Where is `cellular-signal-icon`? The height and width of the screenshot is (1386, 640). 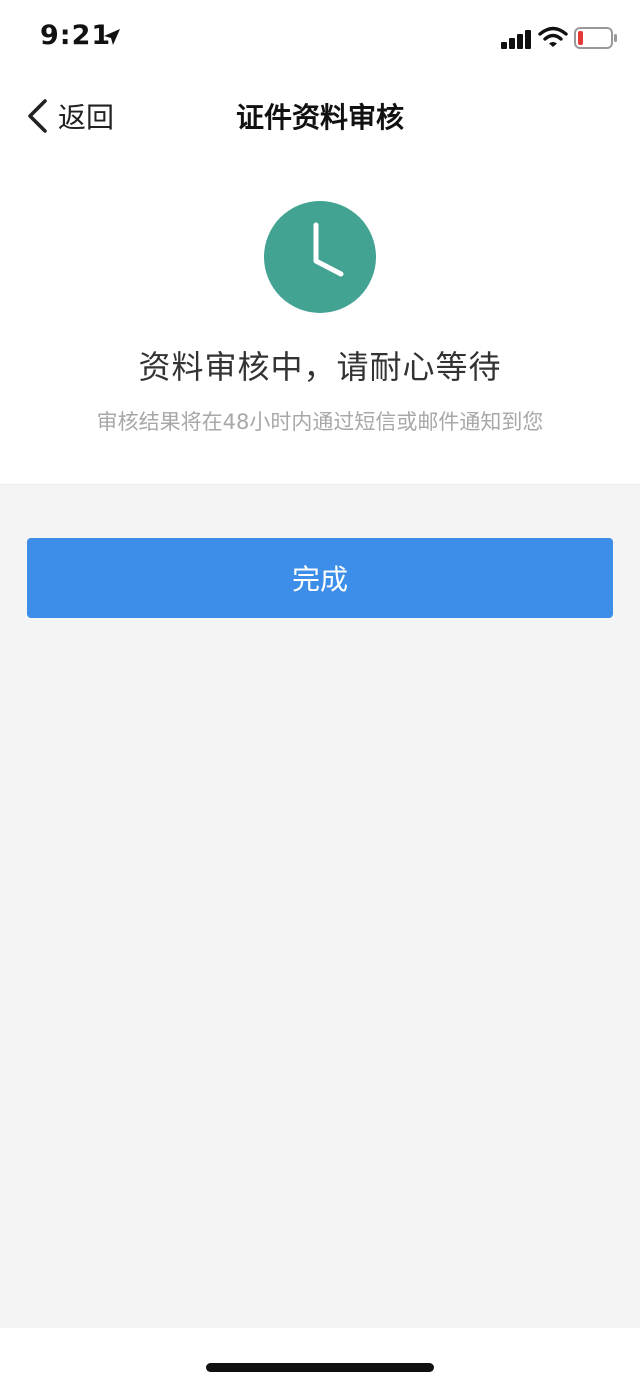
cellular-signal-icon is located at coordinates (516, 39).